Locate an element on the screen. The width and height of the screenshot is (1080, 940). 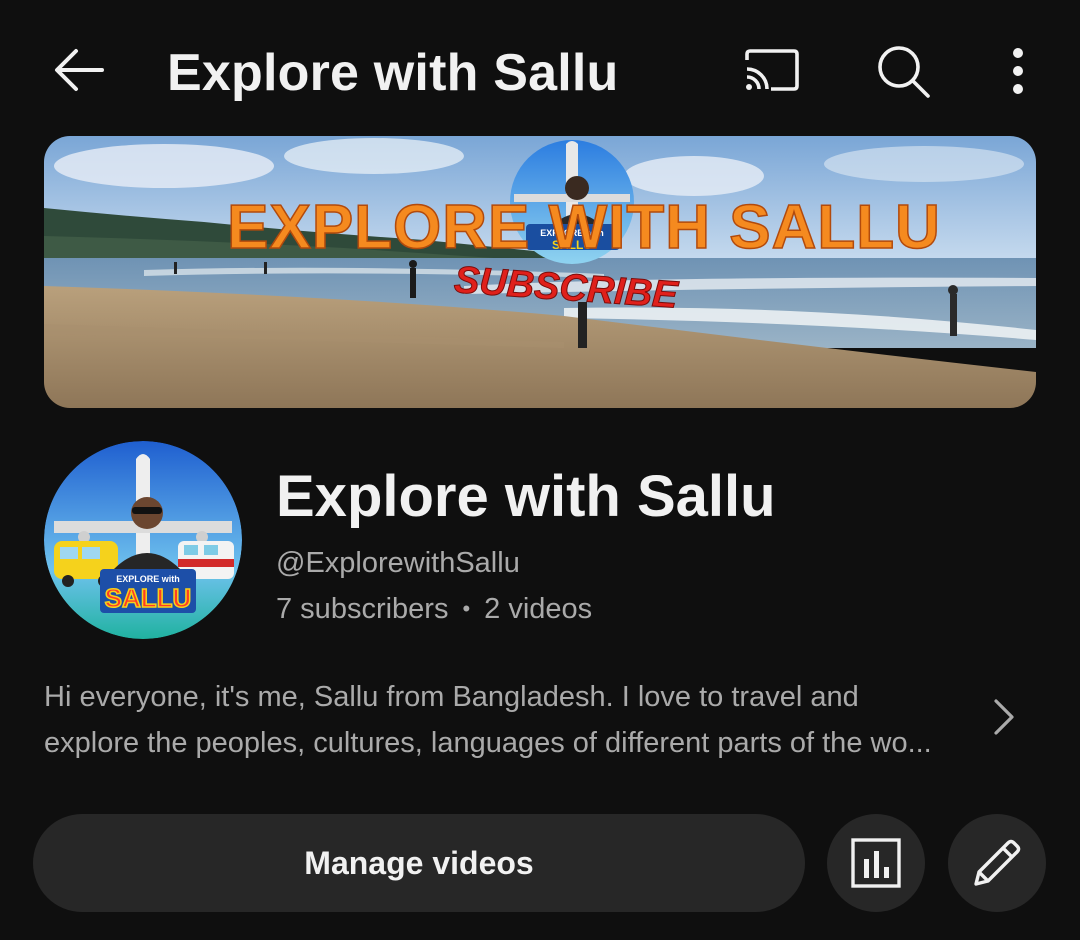
search-button is located at coordinates (903, 71).